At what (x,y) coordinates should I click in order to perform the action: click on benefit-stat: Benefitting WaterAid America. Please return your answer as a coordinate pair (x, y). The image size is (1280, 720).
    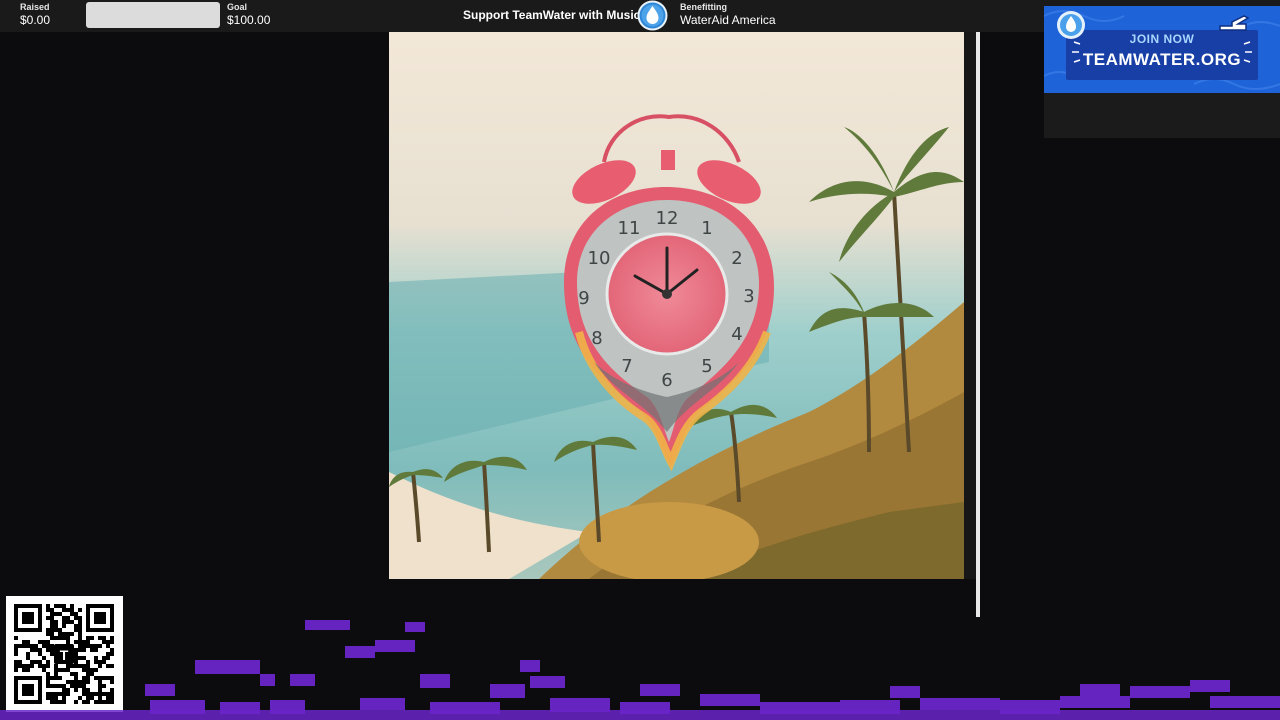
    Looking at the image, I should click on (728, 15).